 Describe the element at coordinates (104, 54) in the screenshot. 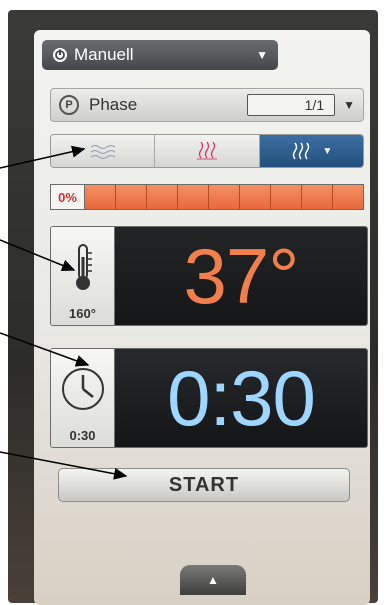

I see `program-title: Manuell` at that location.